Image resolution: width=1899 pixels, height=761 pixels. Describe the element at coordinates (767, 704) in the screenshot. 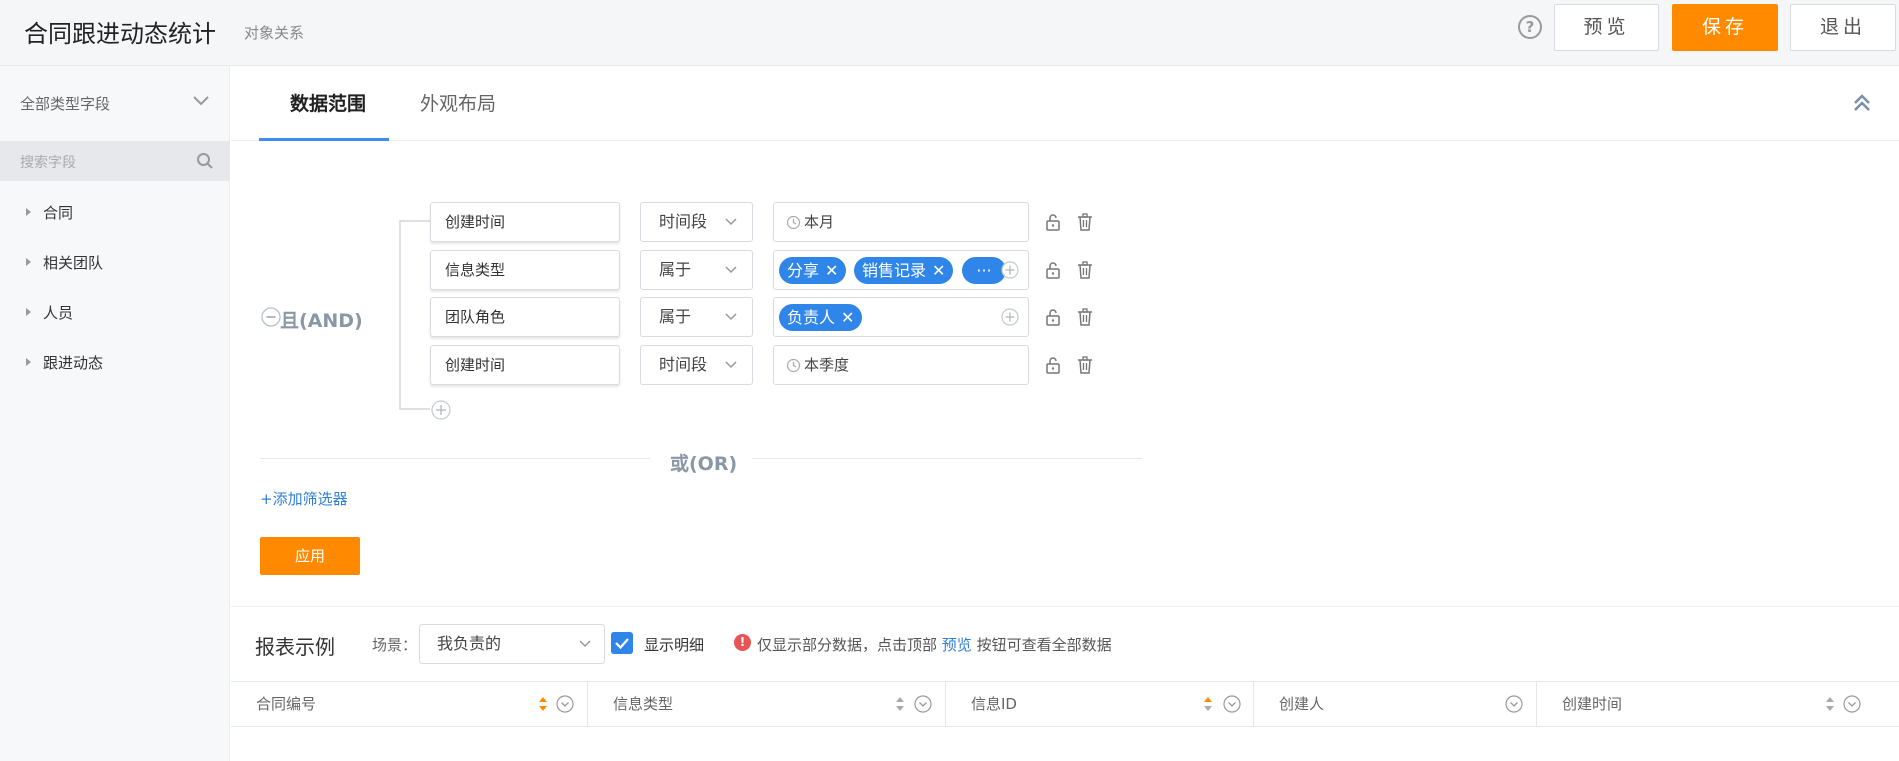

I see `column-header: 信息类型` at that location.